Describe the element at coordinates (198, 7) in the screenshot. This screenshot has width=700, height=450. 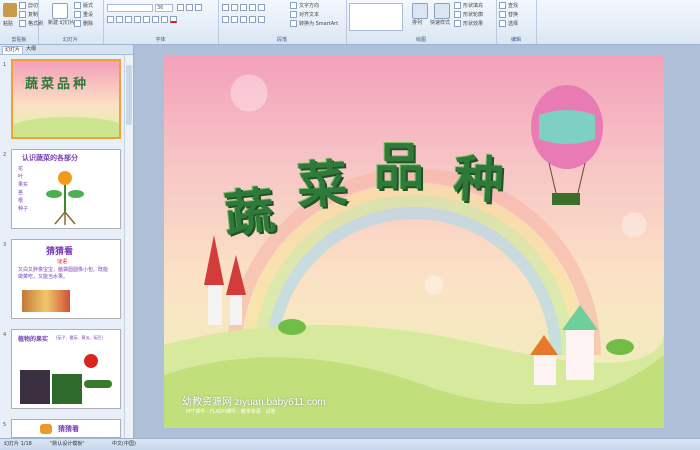
I see `clear-format-icon` at that location.